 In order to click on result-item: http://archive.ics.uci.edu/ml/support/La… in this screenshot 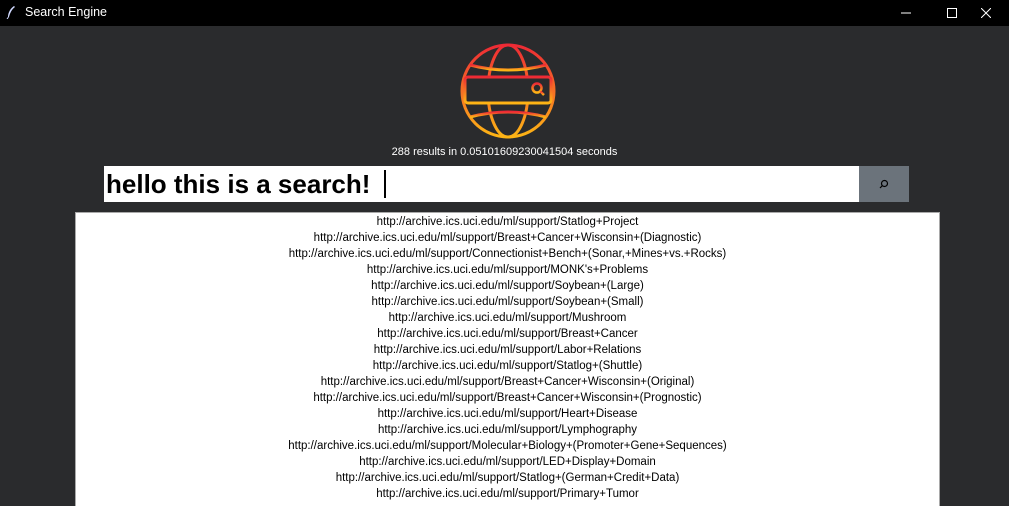, I will do `click(507, 350)`.